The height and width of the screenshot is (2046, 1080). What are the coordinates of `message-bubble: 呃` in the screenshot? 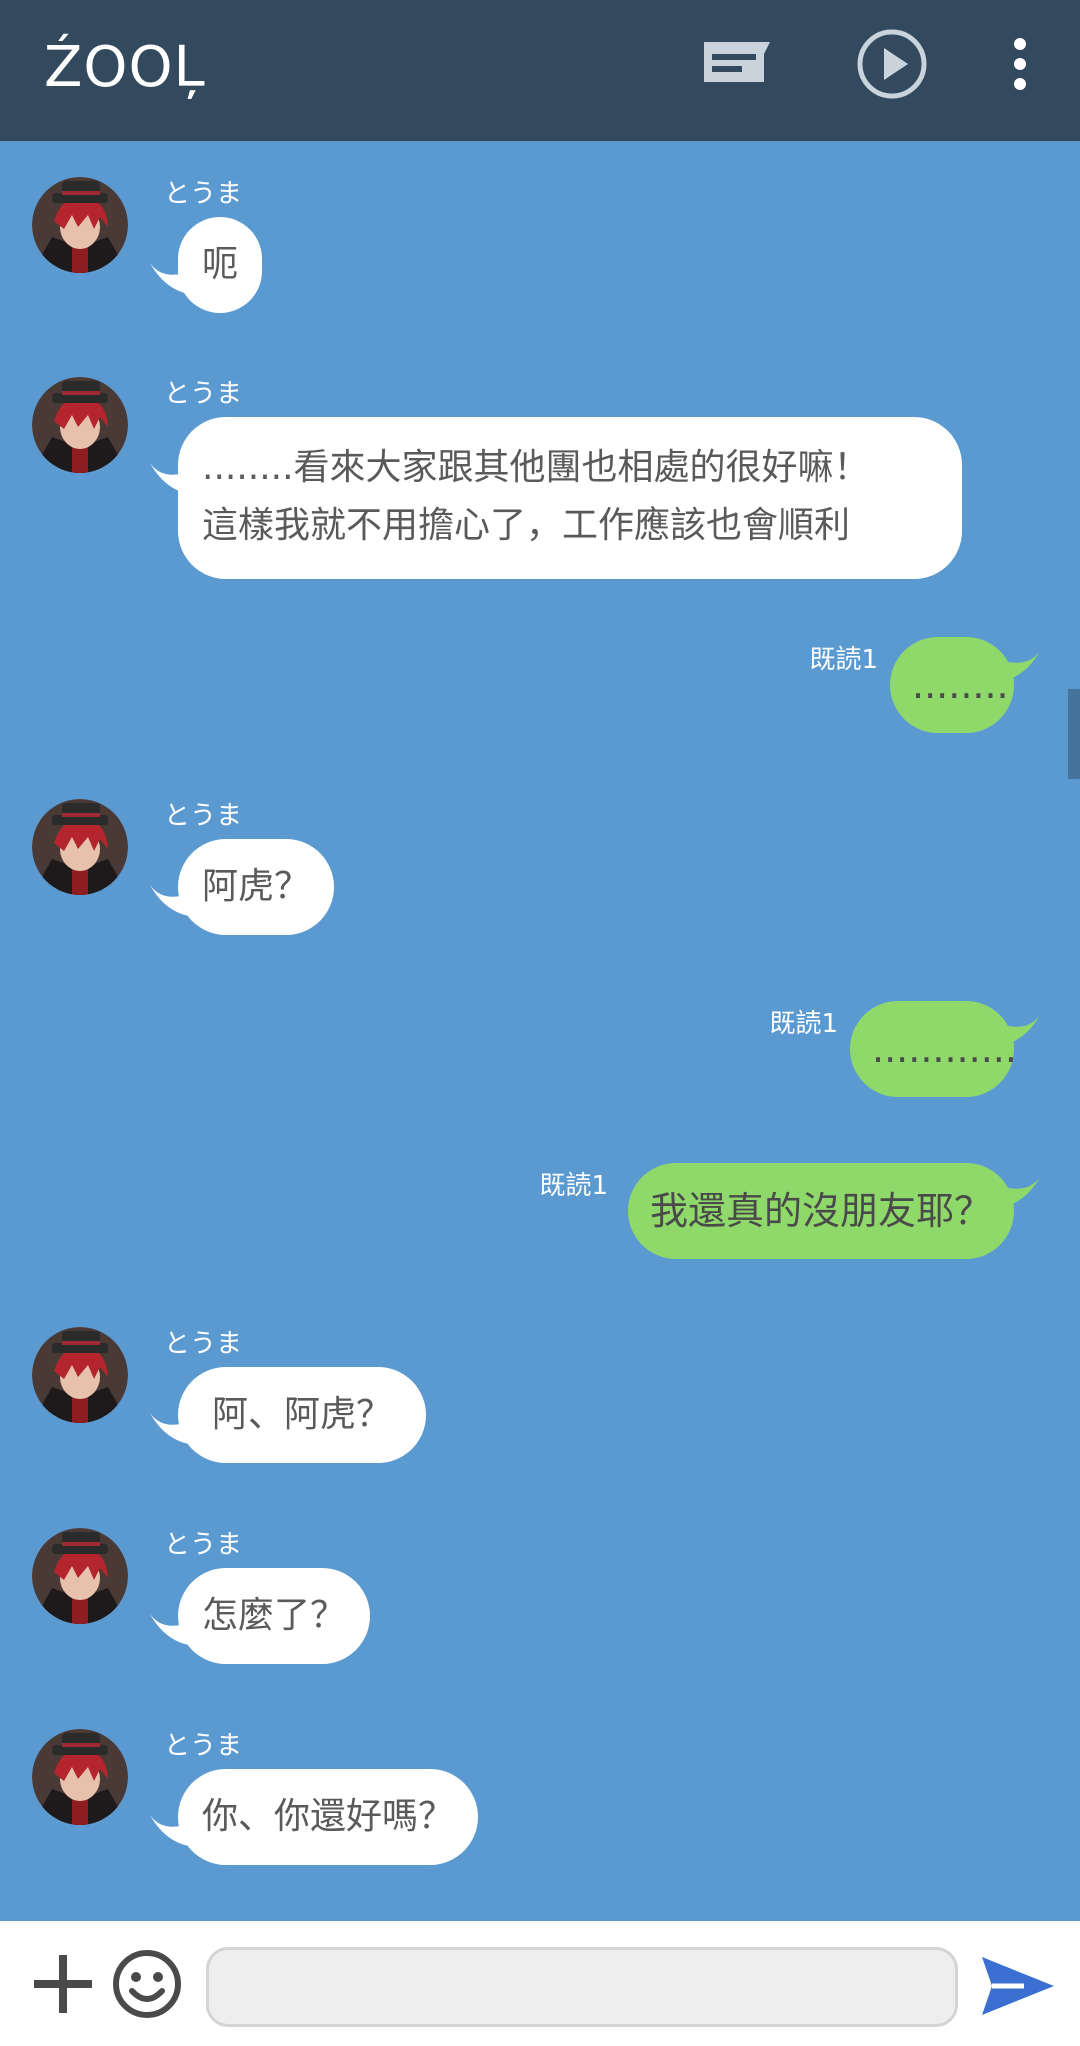 It's located at (220, 265).